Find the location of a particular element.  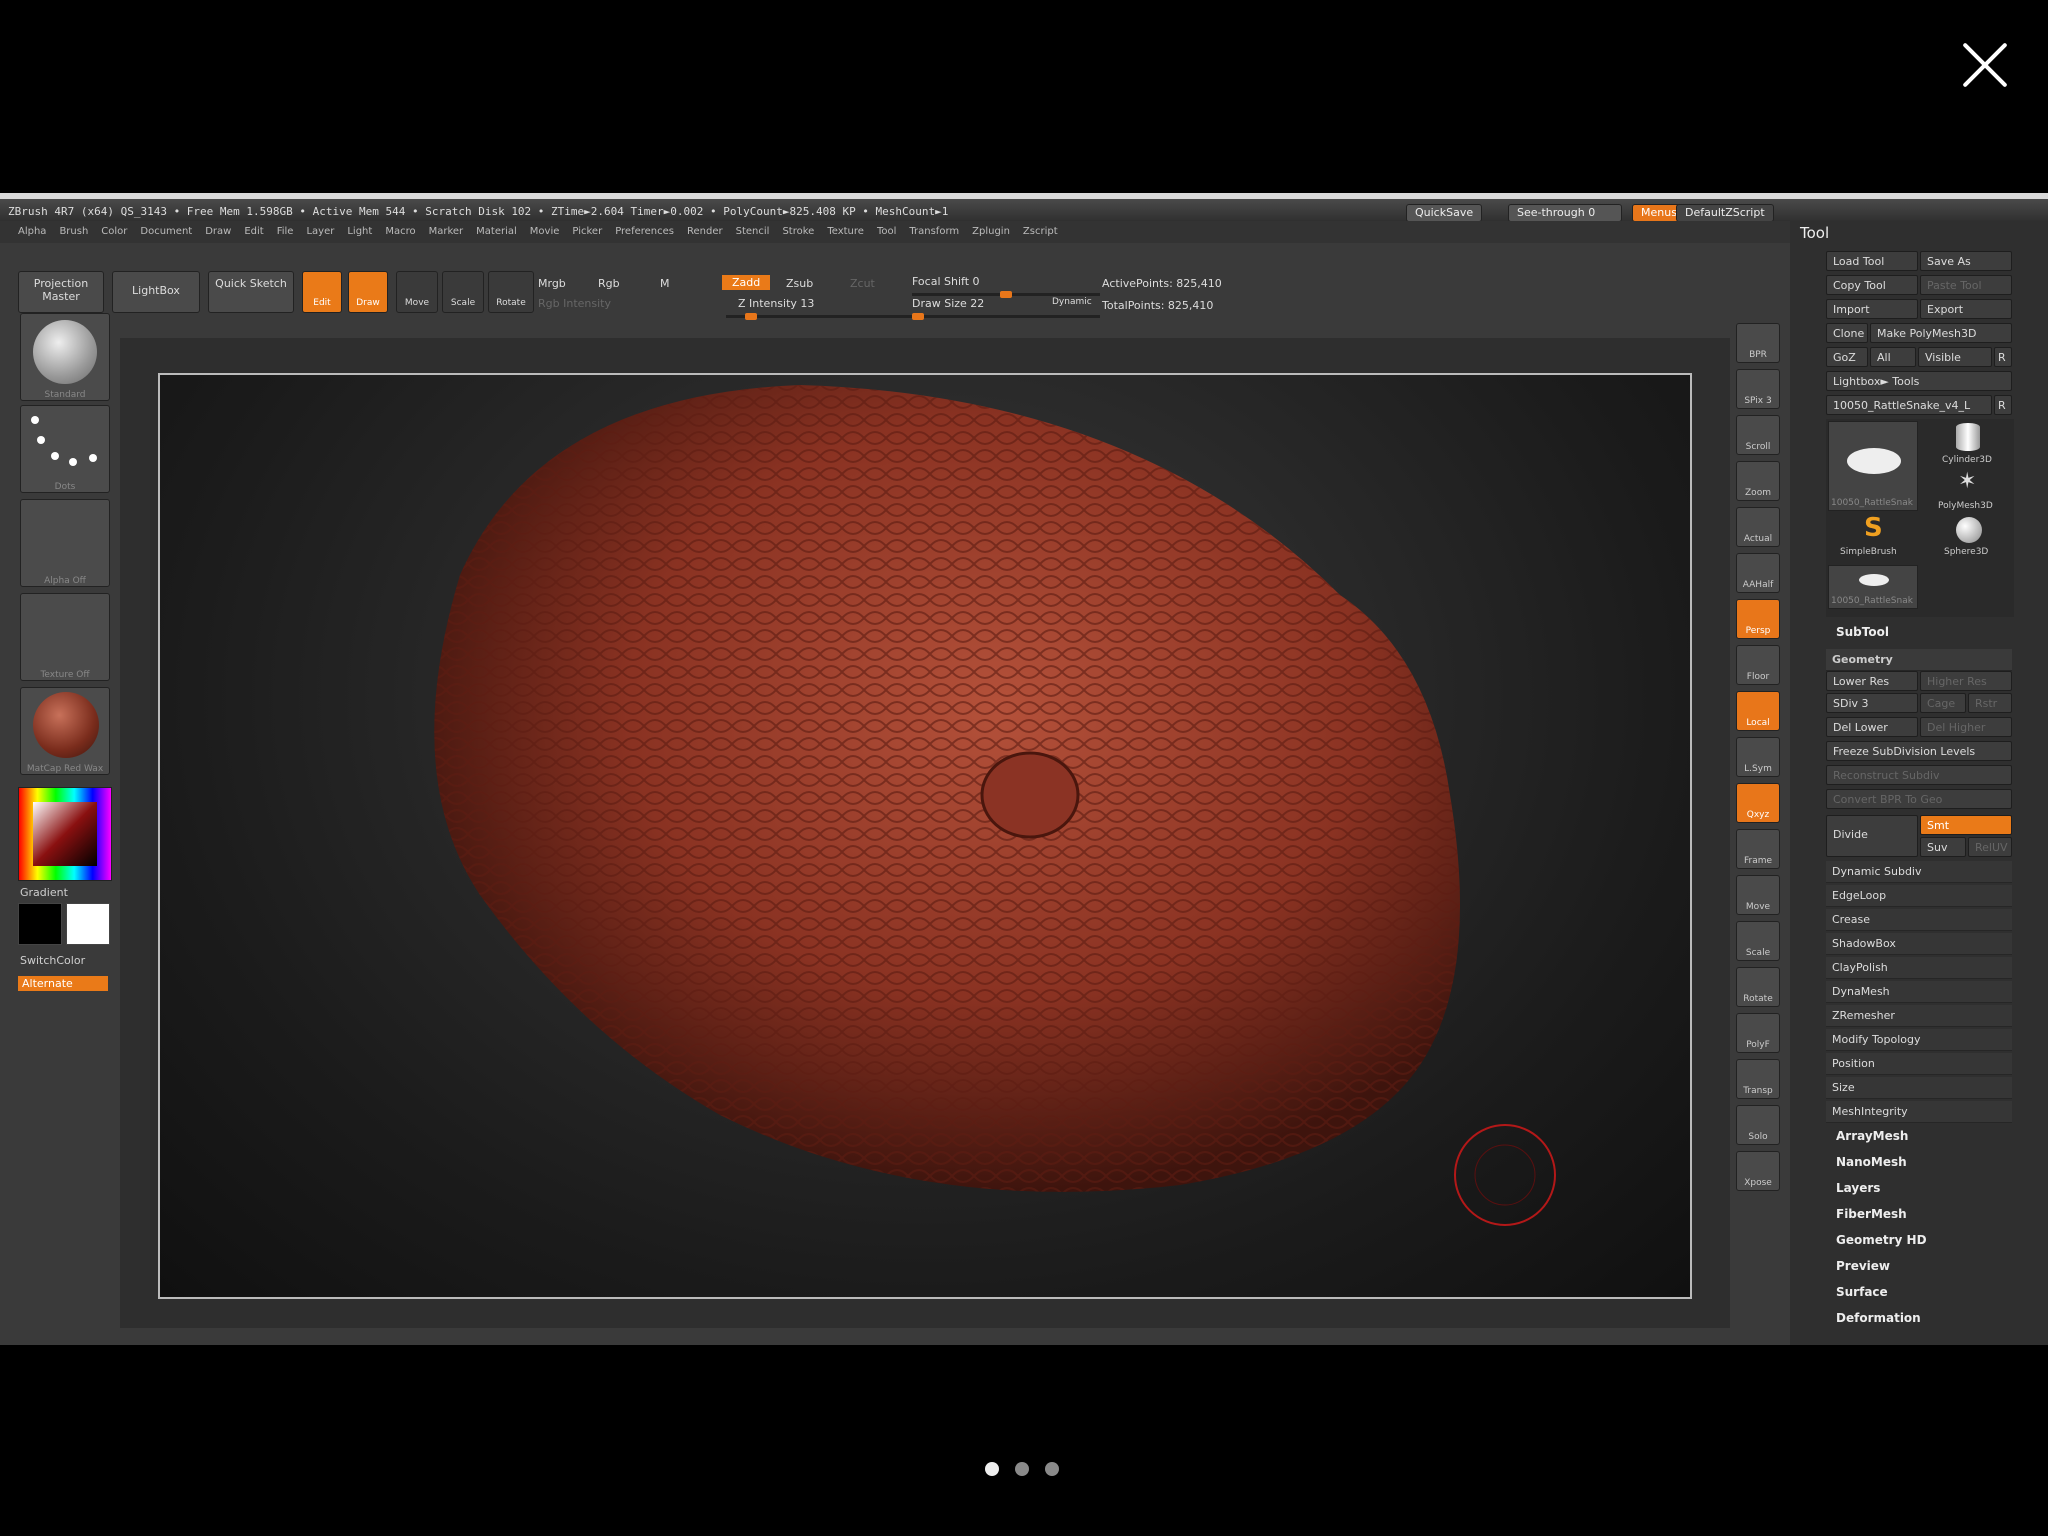

close-icon is located at coordinates (1985, 65).